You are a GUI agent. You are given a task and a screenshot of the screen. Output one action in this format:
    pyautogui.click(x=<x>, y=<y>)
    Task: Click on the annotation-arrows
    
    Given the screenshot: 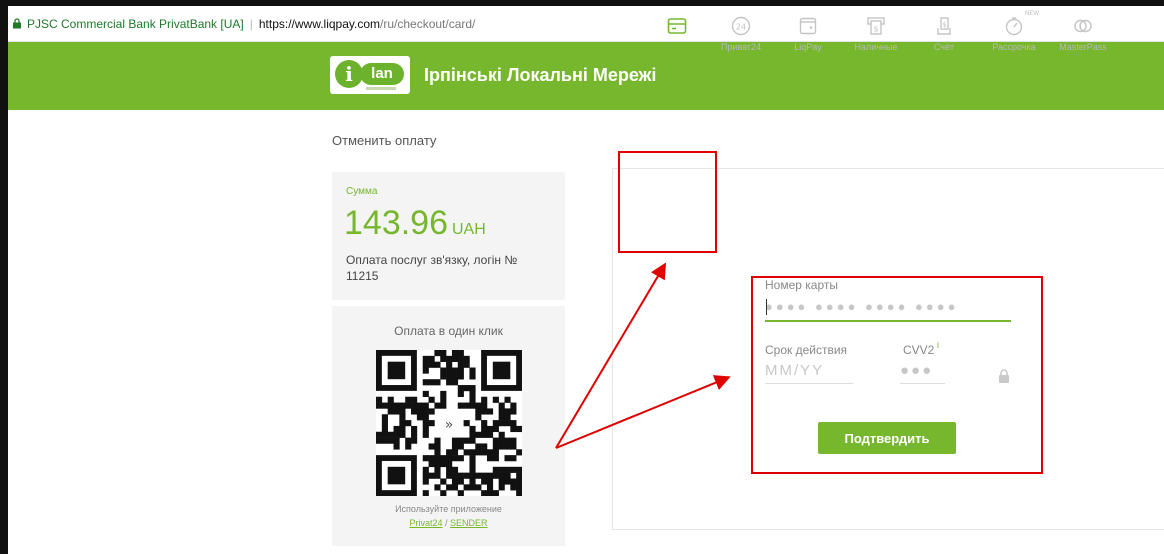 What is the action you would take?
    pyautogui.click(x=643, y=355)
    